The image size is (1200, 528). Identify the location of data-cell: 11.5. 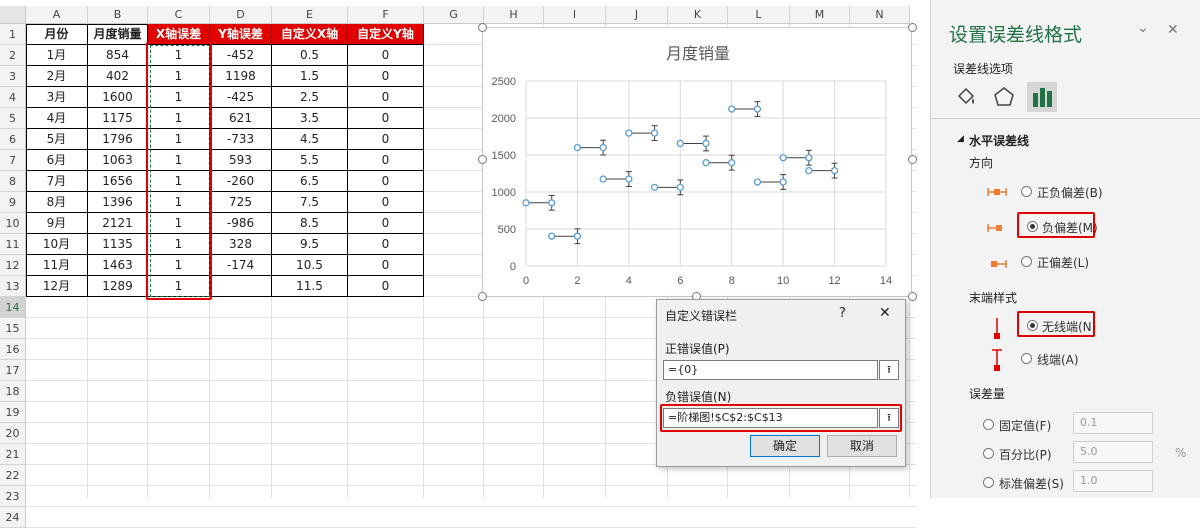
(310, 286).